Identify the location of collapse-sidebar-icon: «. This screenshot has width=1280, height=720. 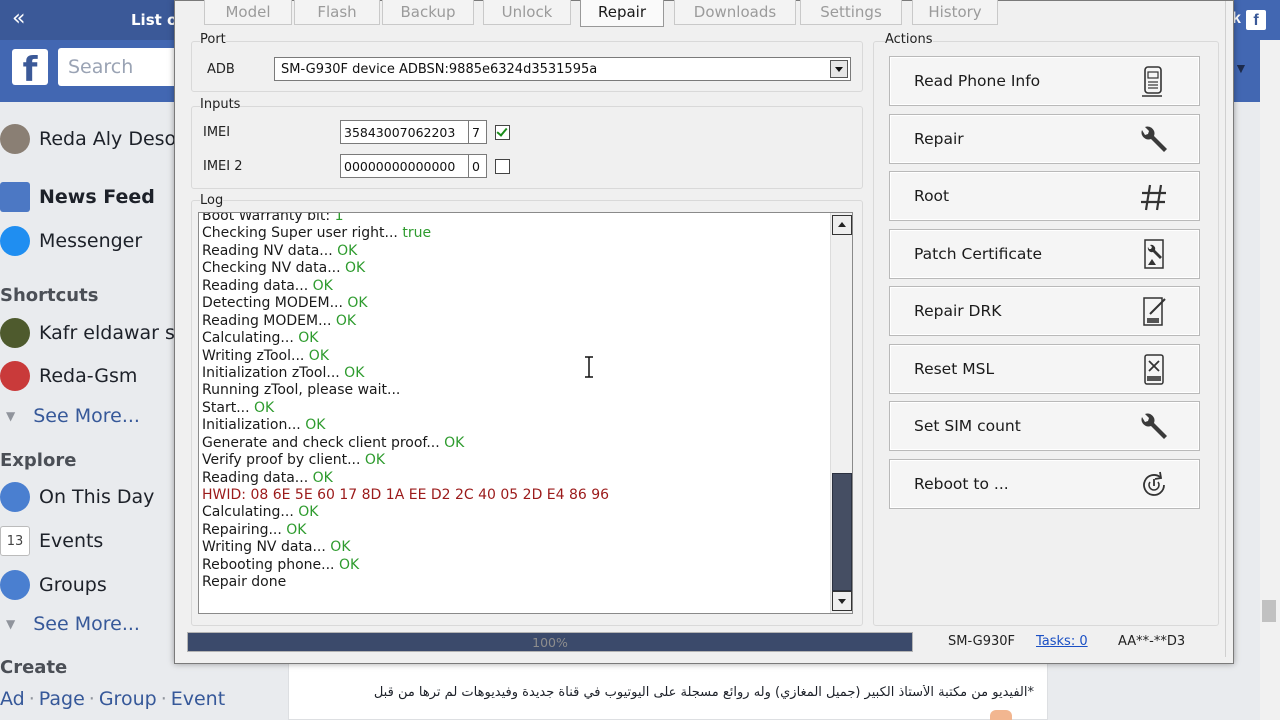
(18, 18).